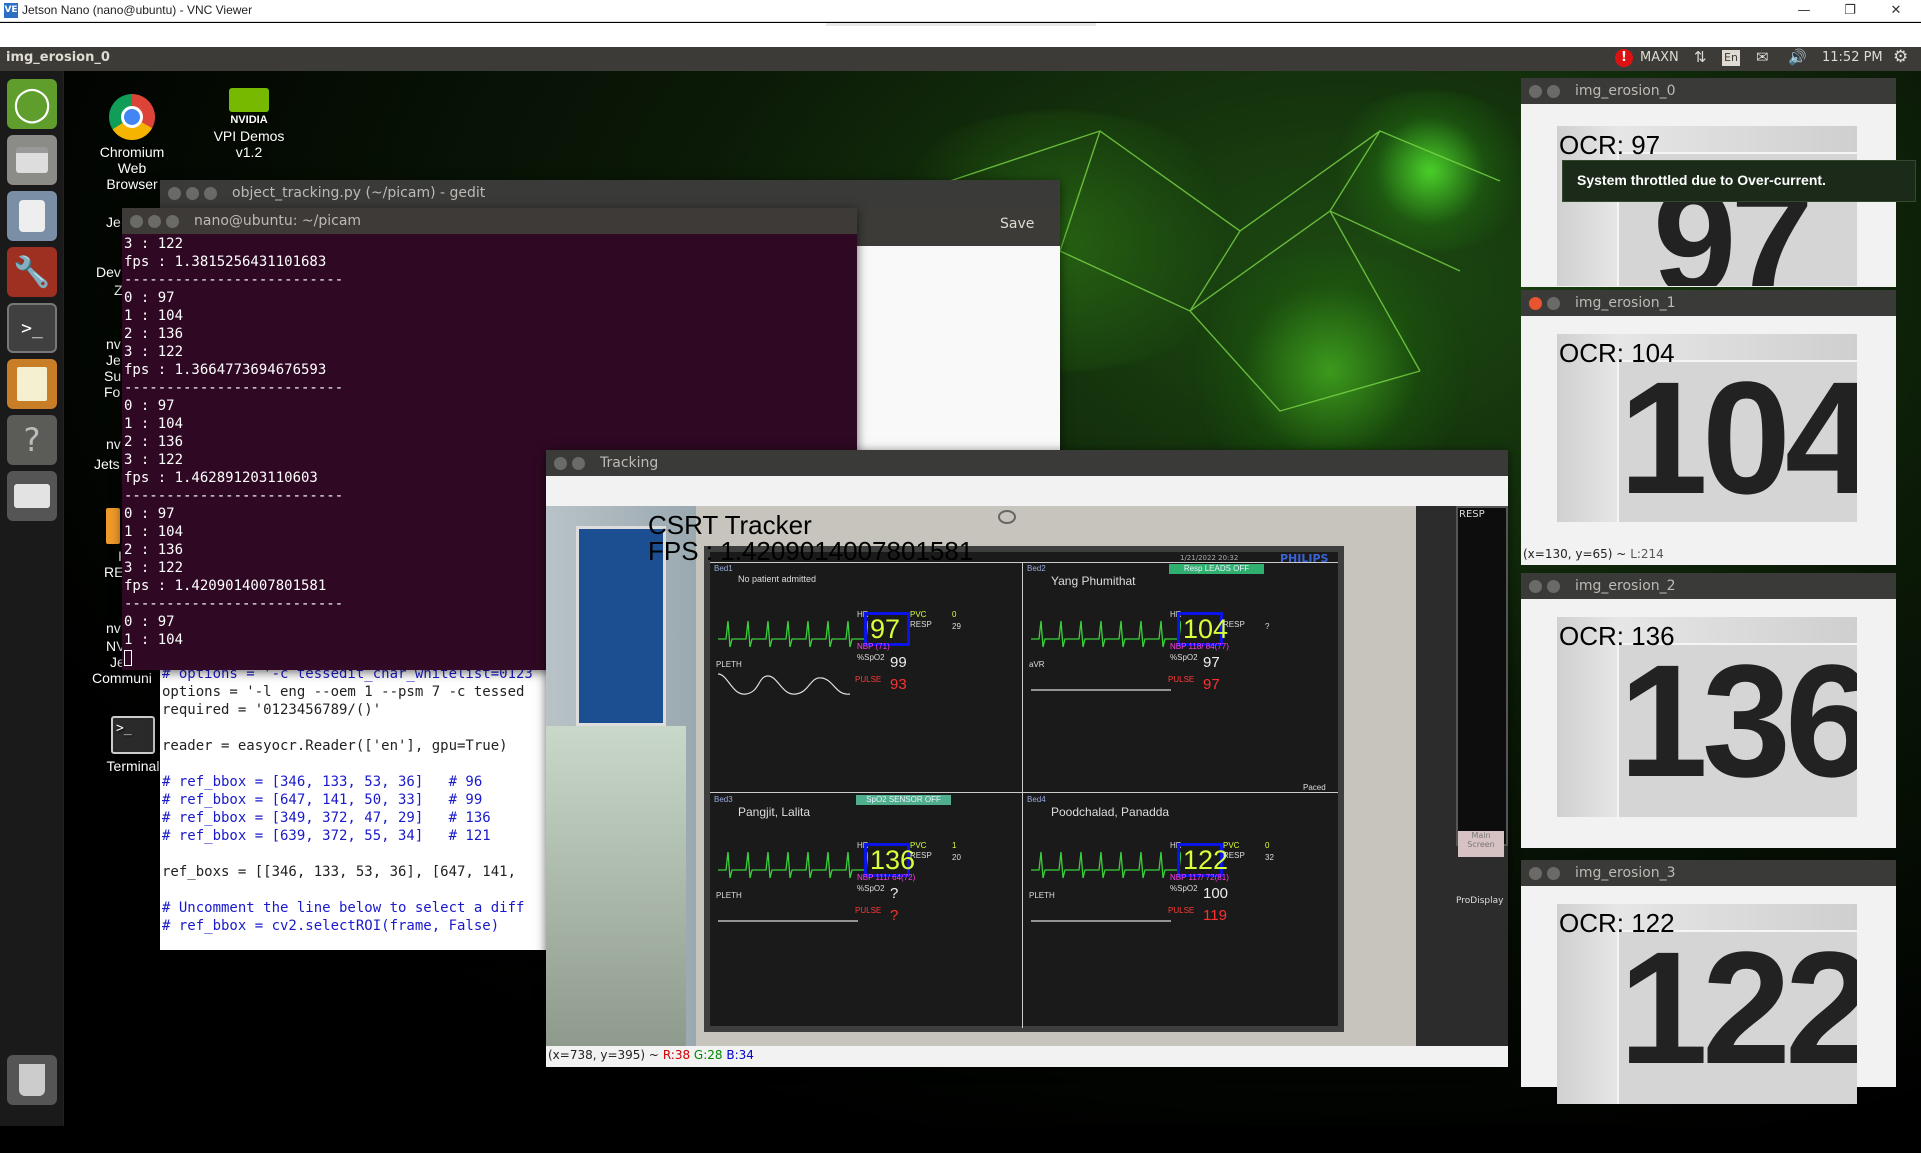 The height and width of the screenshot is (1153, 1921). What do you see at coordinates (886, 877) in the screenshot?
I see `nbp-value: NBP 111/ 64(72)` at bounding box center [886, 877].